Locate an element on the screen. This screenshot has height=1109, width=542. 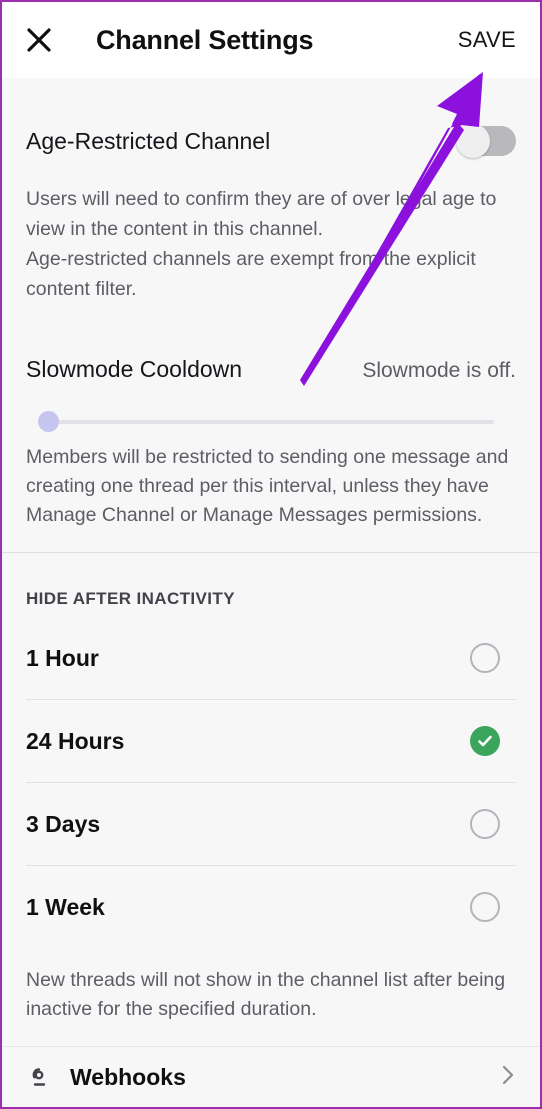
page-title: Channel Settings is located at coordinates (205, 39).